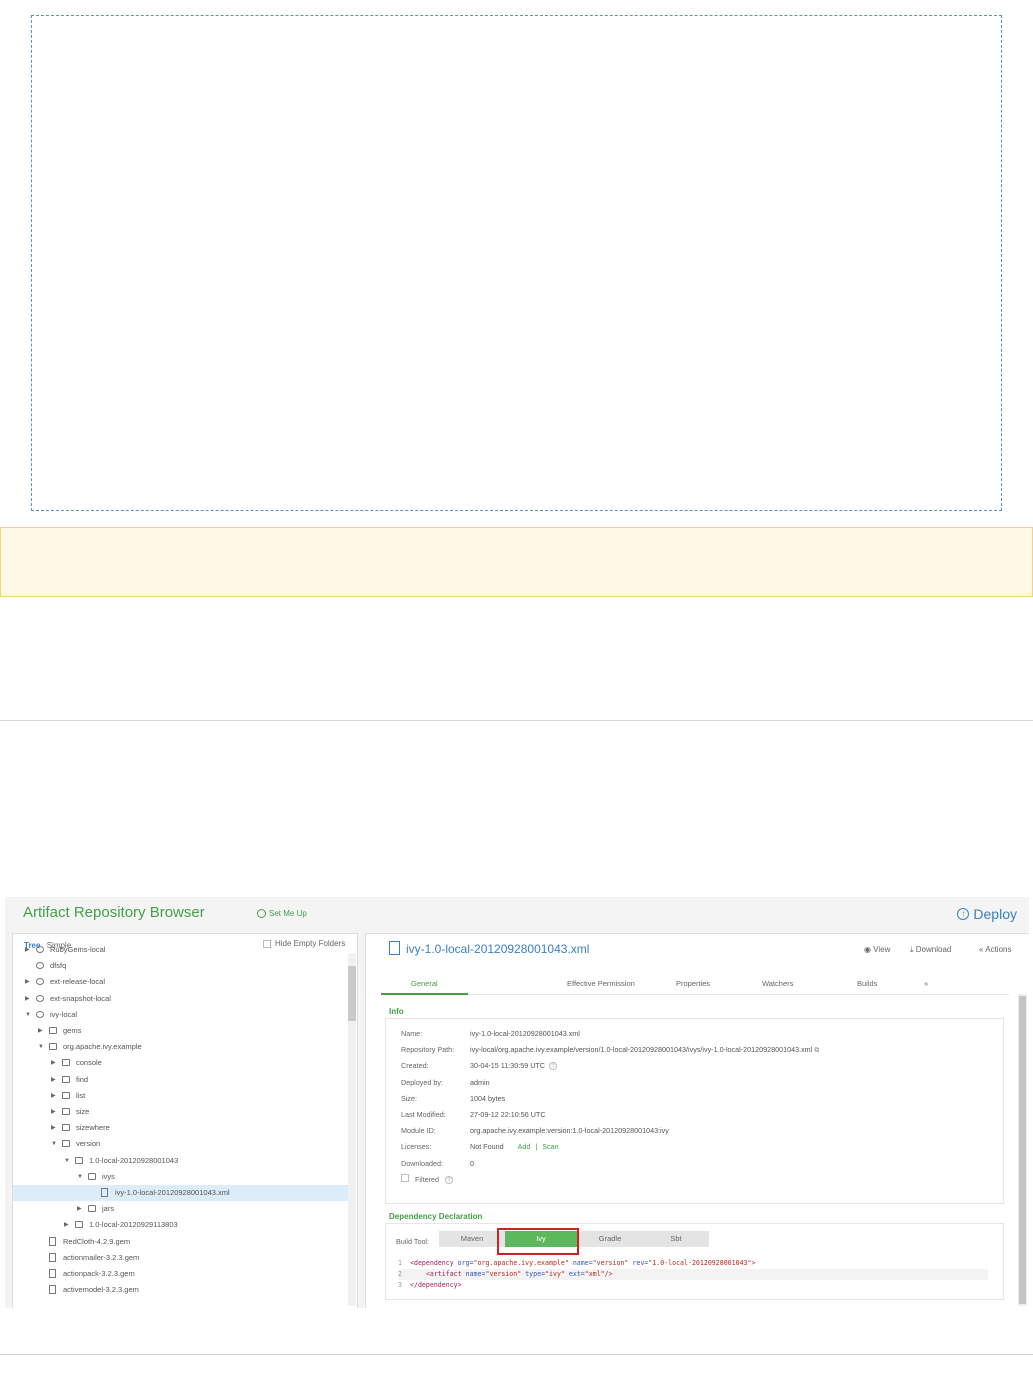 Image resolution: width=1033 pixels, height=1392 pixels. What do you see at coordinates (180, 1274) in the screenshot?
I see `tree-node: actionpack-3.2.3.gem` at bounding box center [180, 1274].